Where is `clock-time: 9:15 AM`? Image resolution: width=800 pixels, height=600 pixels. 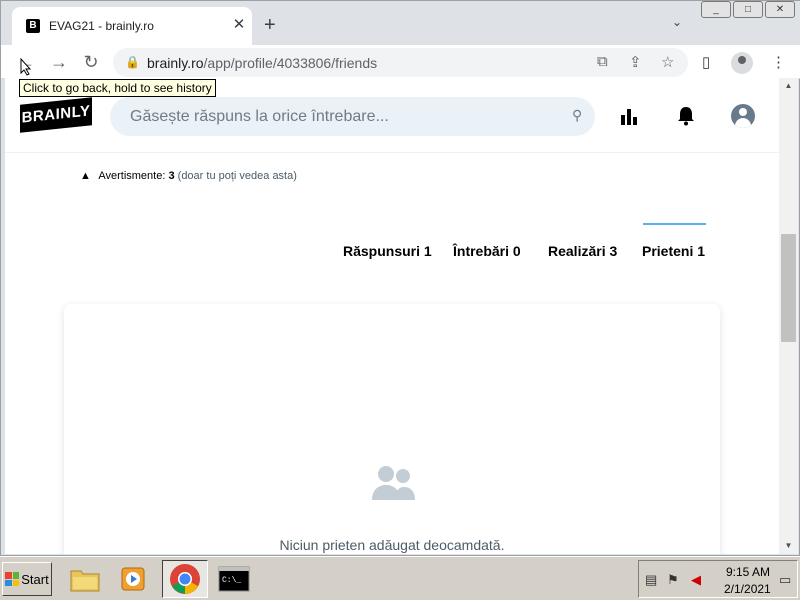 clock-time: 9:15 AM is located at coordinates (748, 572).